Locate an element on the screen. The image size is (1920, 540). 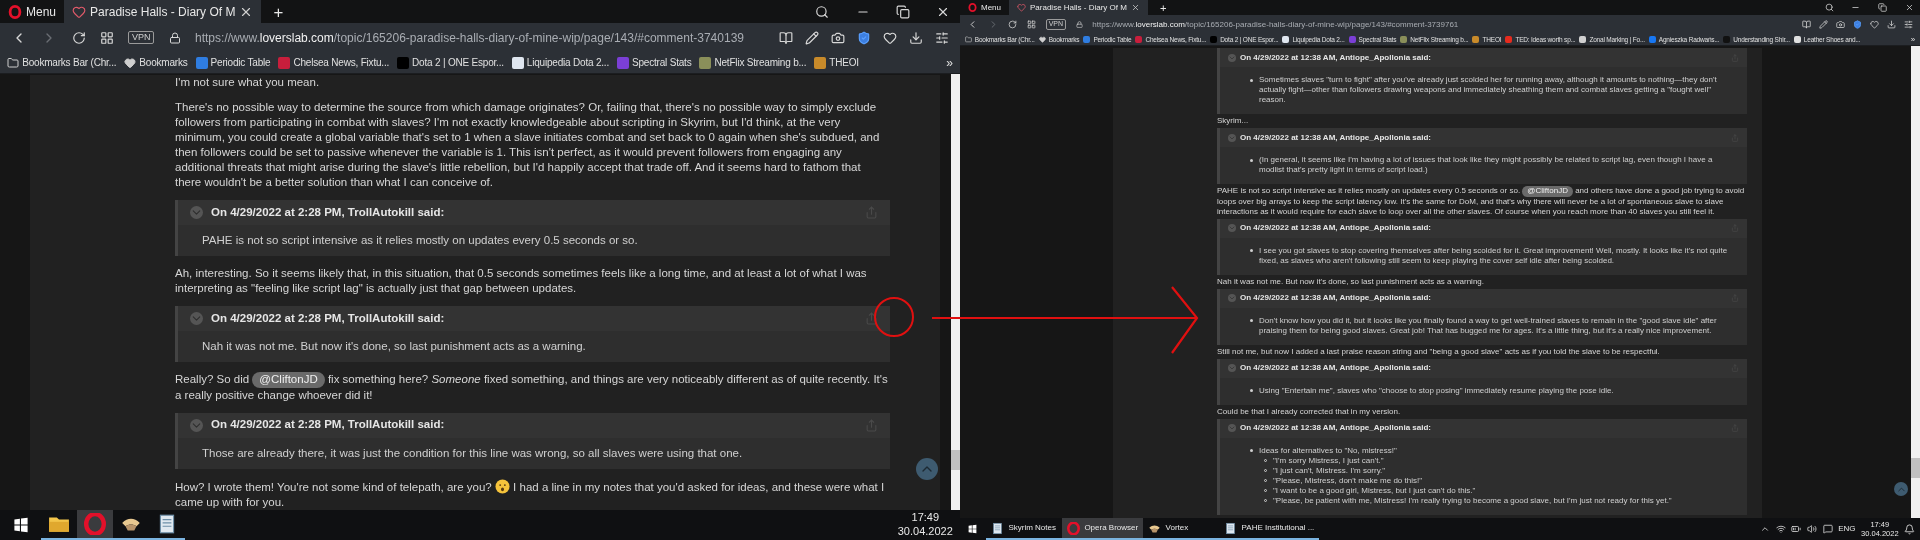
bookmark-link: Periodic Table is located at coordinates (233, 62).